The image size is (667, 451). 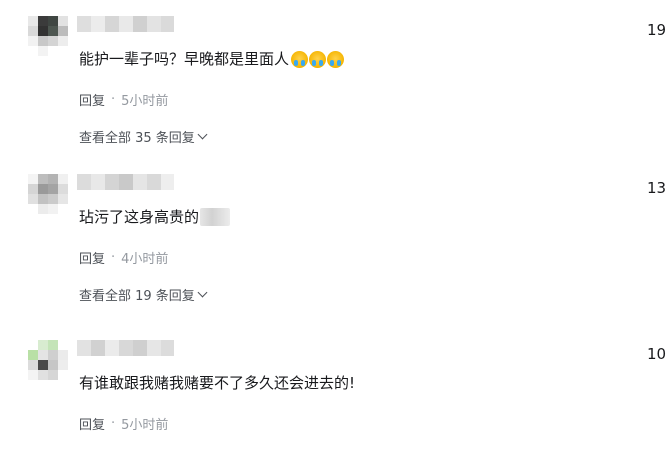 What do you see at coordinates (657, 188) in the screenshot?
I see `side-number: 13.` at bounding box center [657, 188].